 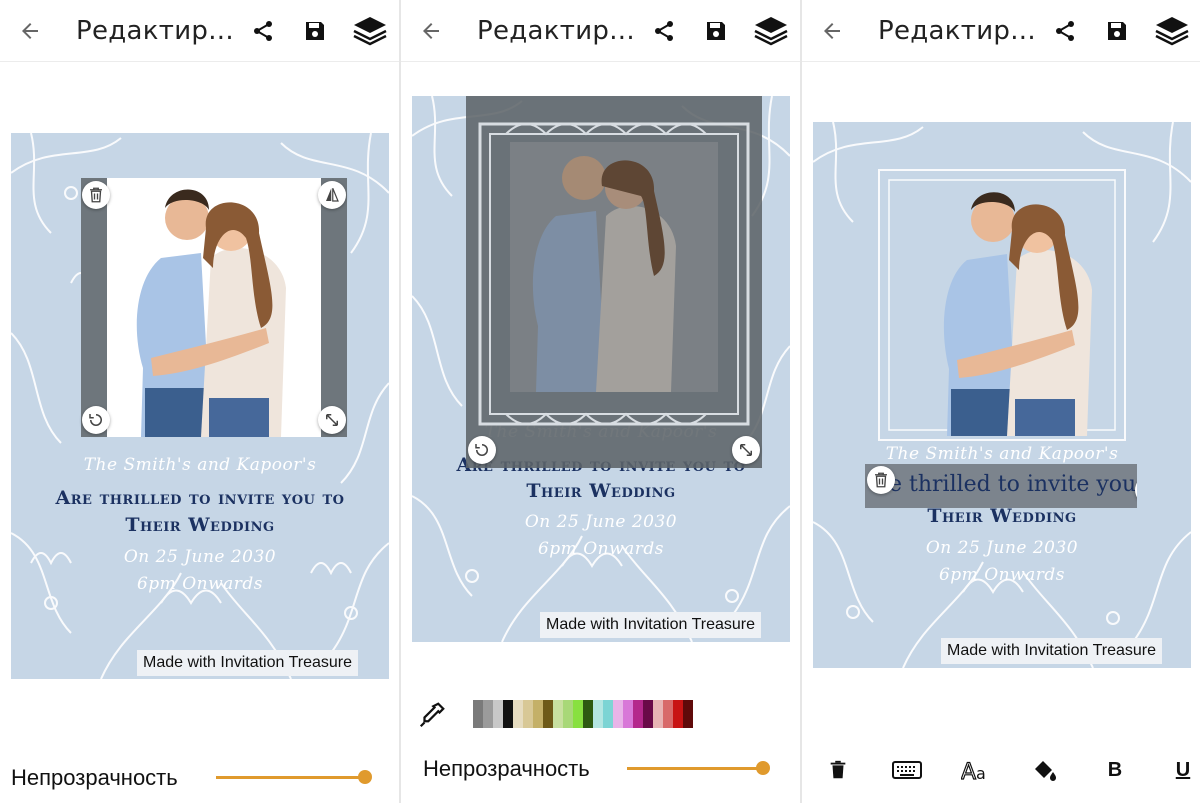 What do you see at coordinates (968, 771) in the screenshot?
I see `svg-text: A` at bounding box center [968, 771].